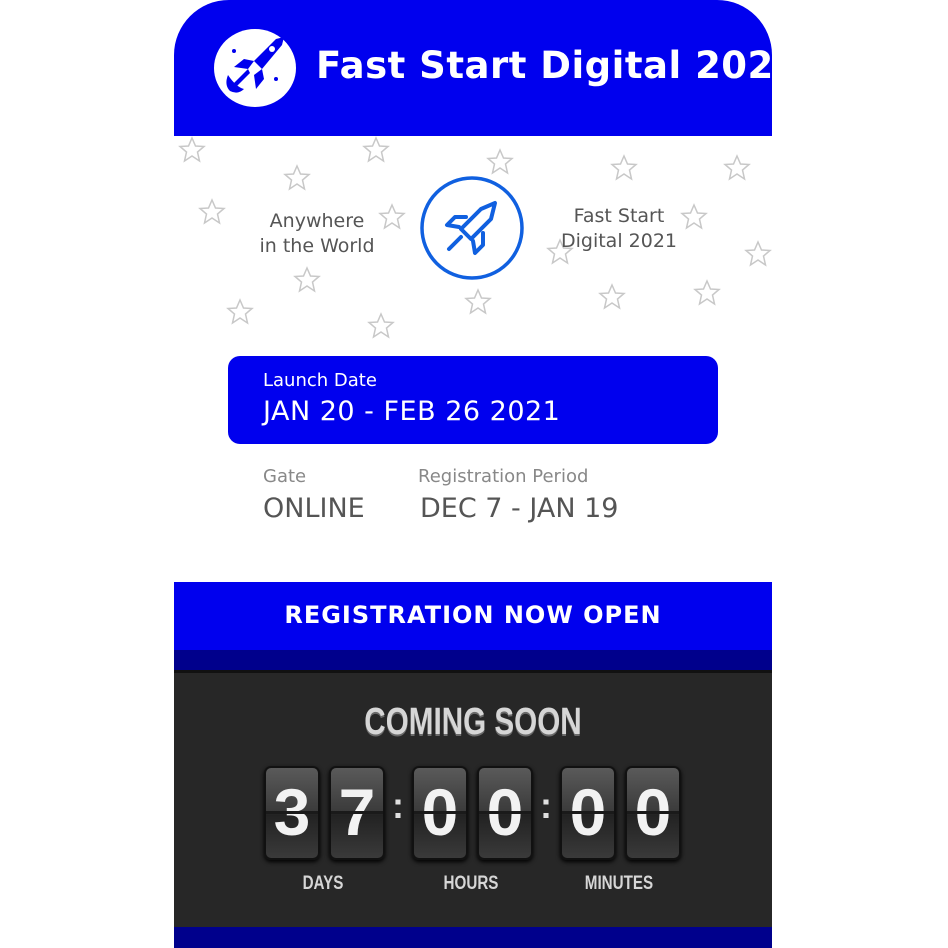 The height and width of the screenshot is (948, 948). Describe the element at coordinates (618, 241) in the screenshot. I see `hero-event-line2: Digital 2021` at that location.